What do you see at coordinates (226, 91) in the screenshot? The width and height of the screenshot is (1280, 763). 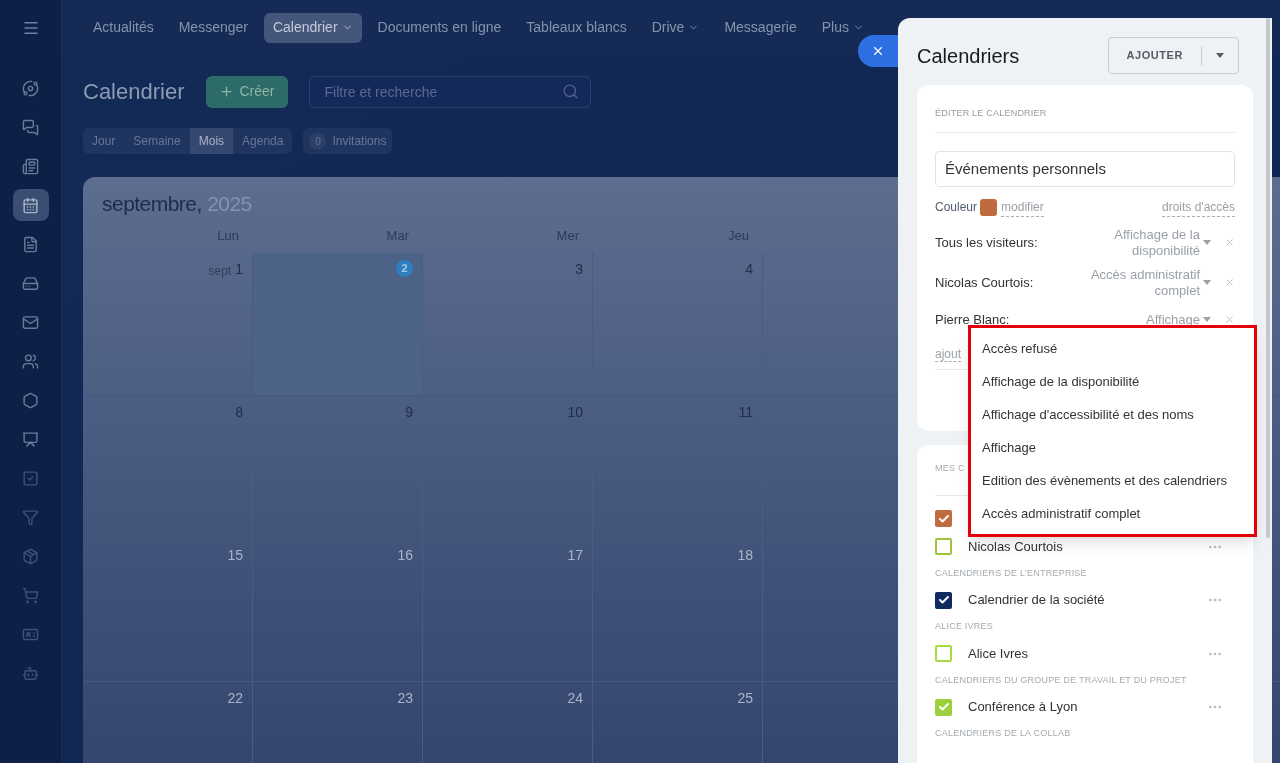 I see `plus-icon` at bounding box center [226, 91].